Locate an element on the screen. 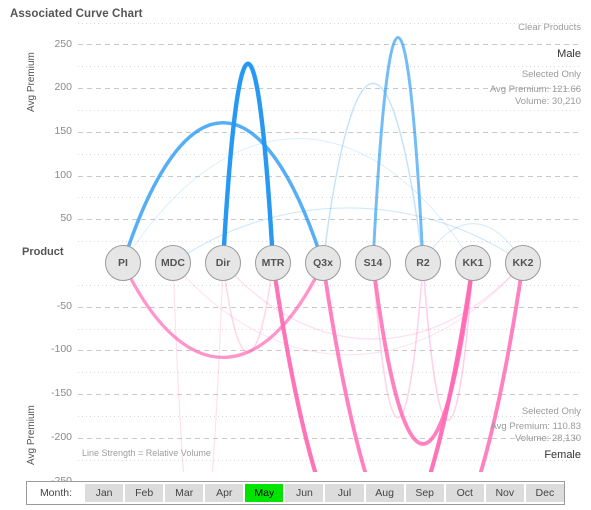 The width and height of the screenshot is (591, 510). product-node-pi: PI is located at coordinates (123, 263).